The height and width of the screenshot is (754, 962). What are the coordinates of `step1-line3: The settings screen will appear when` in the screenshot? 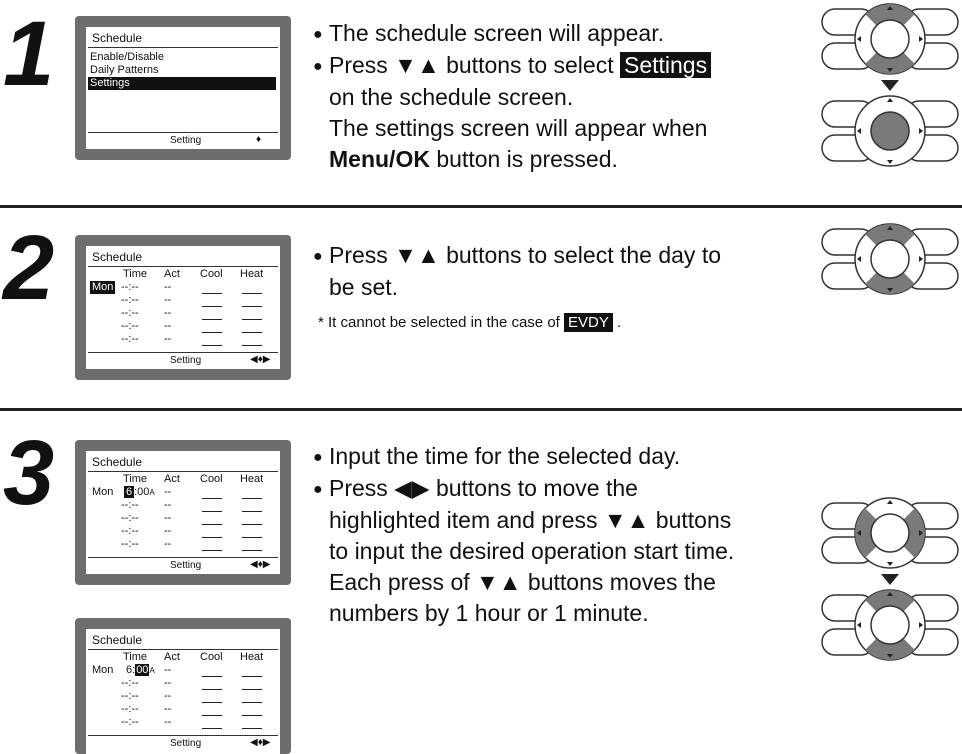 It's located at (518, 128).